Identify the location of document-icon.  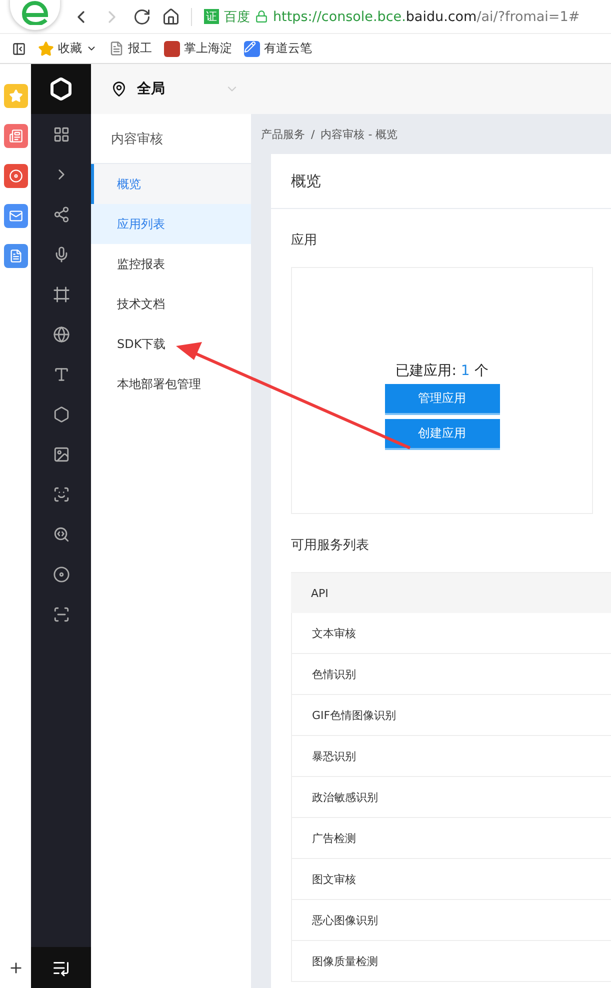
(16, 256).